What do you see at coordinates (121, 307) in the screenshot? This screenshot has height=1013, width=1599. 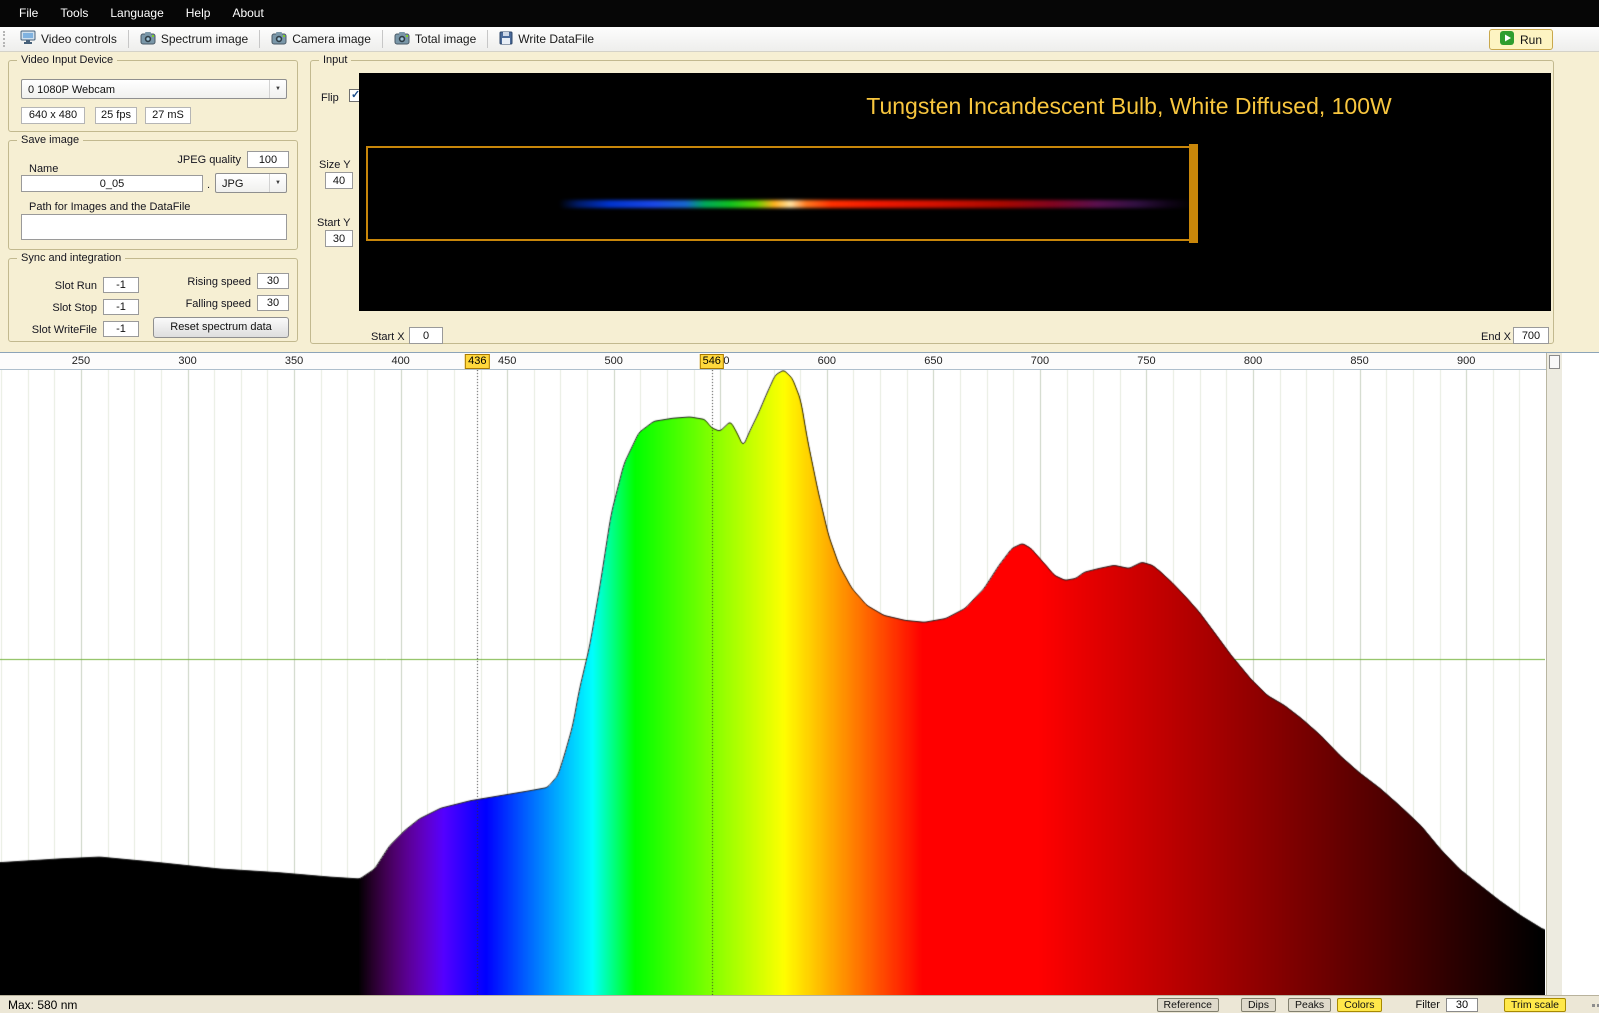 I see `slot-stop-field` at bounding box center [121, 307].